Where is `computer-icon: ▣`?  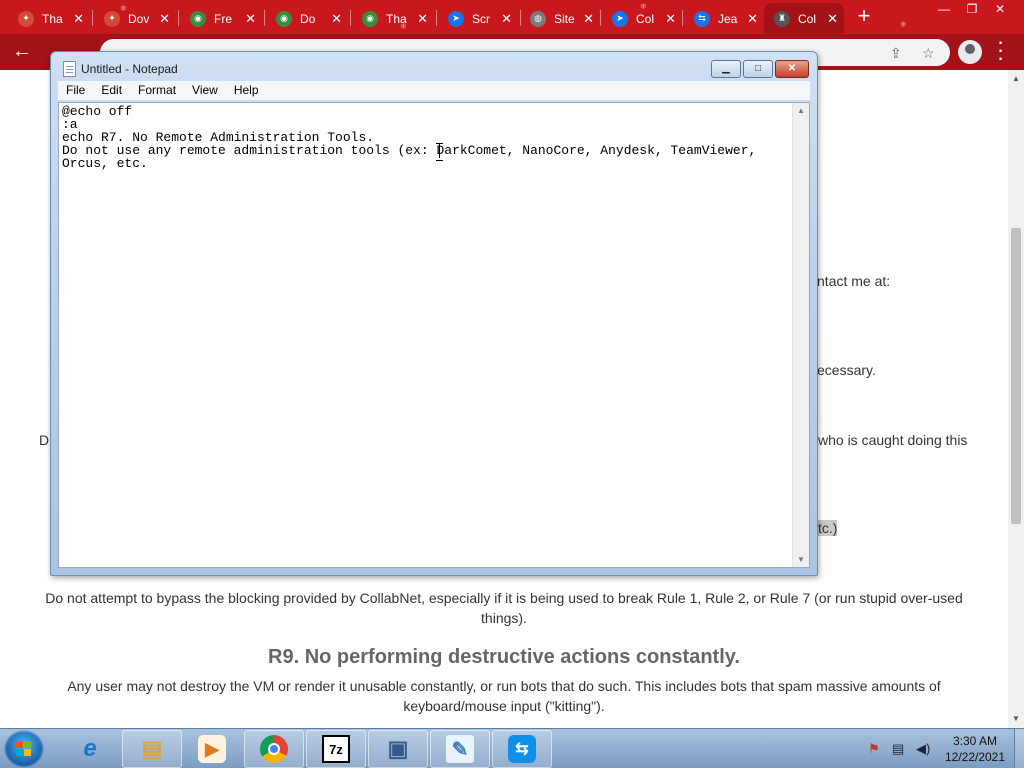
computer-icon: ▣ is located at coordinates (398, 748).